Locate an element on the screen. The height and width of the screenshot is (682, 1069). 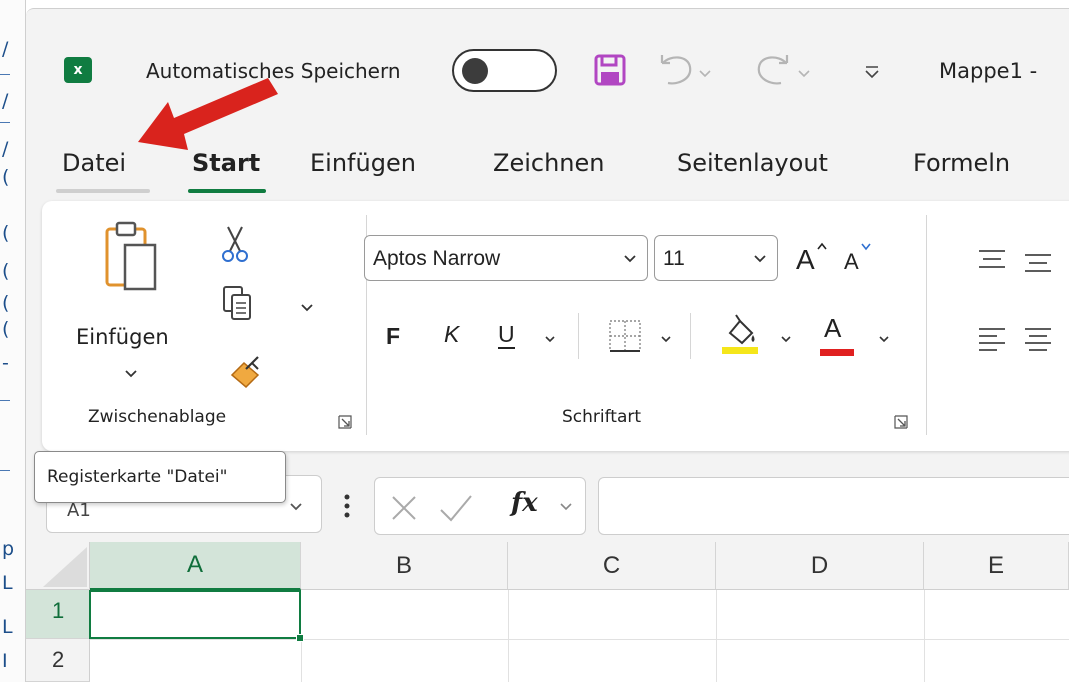
more-options-icon is located at coordinates (347, 506).